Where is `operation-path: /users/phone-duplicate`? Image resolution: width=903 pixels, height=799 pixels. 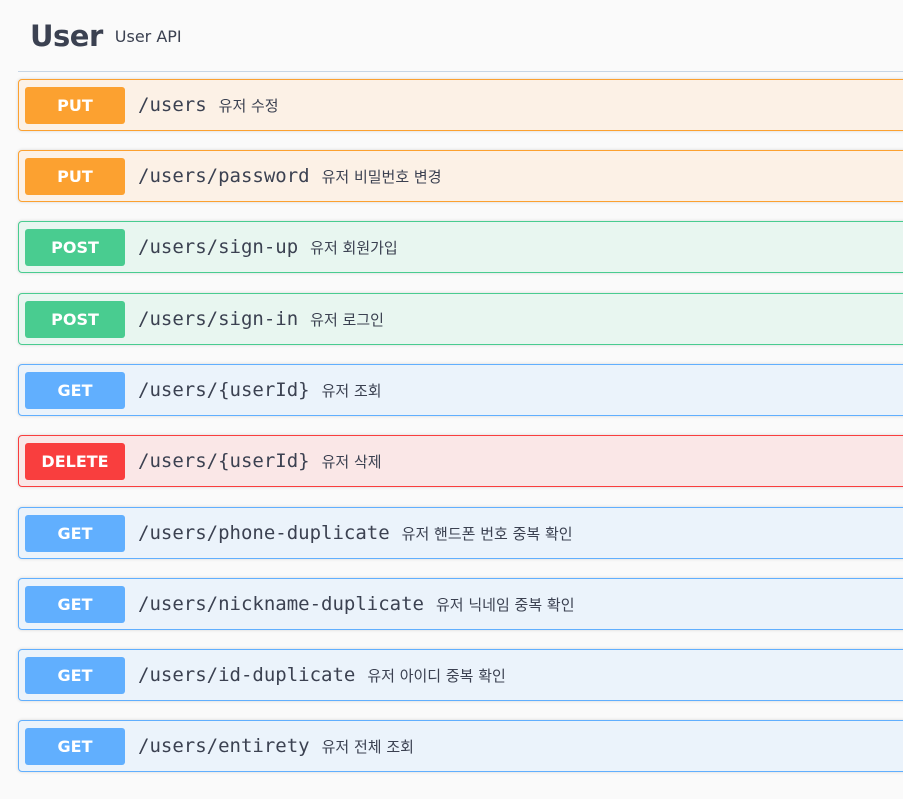
operation-path: /users/phone-duplicate is located at coordinates (264, 533).